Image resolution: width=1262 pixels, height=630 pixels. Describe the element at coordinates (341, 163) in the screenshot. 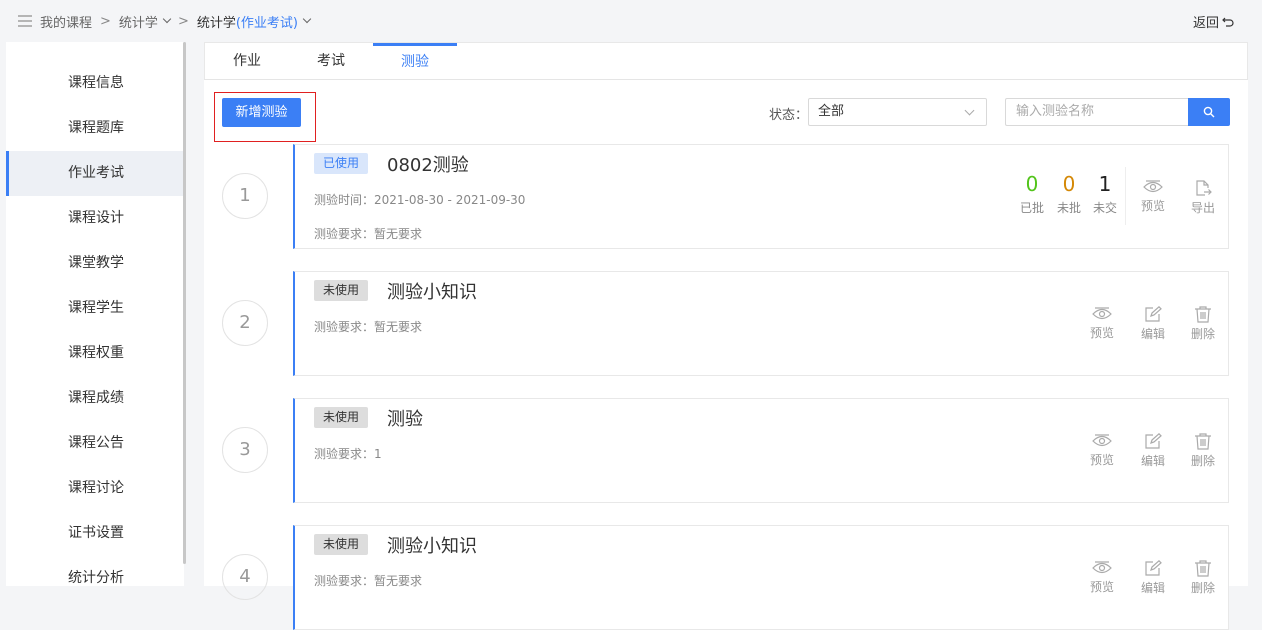

I see `status-badge: 已使用` at that location.